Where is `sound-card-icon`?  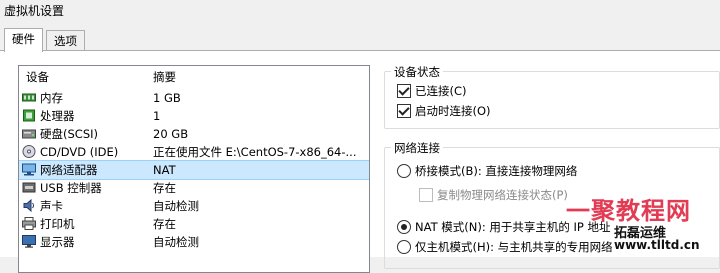 sound-card-icon is located at coordinates (28, 205).